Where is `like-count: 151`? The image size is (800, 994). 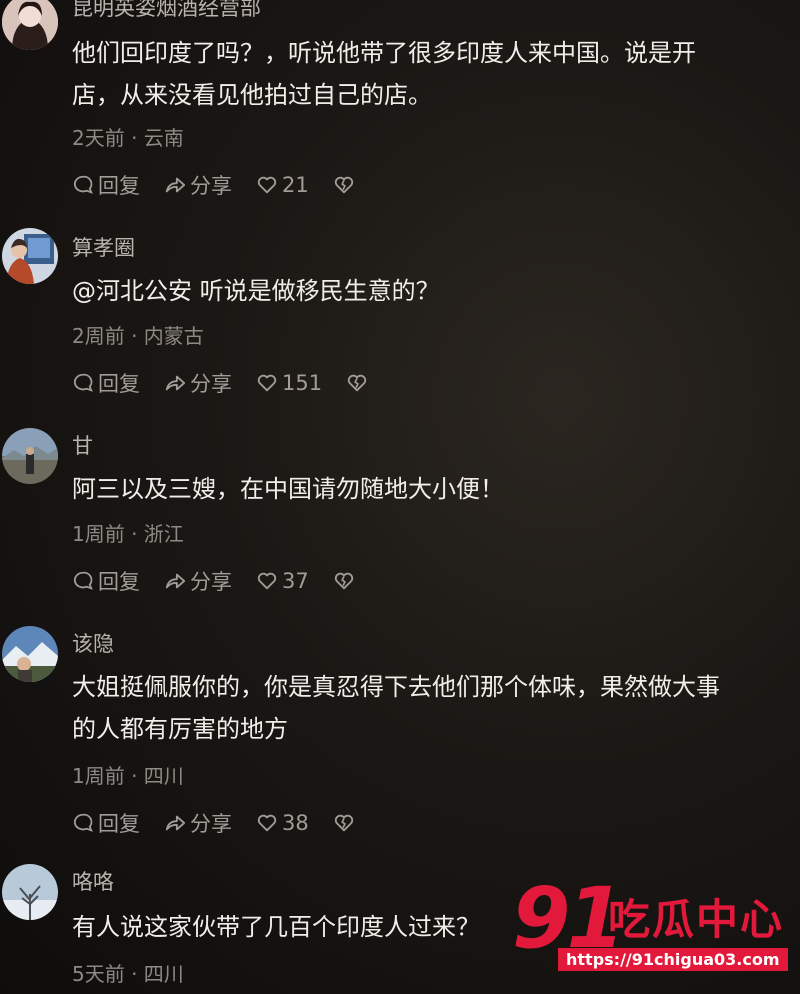 like-count: 151 is located at coordinates (302, 383).